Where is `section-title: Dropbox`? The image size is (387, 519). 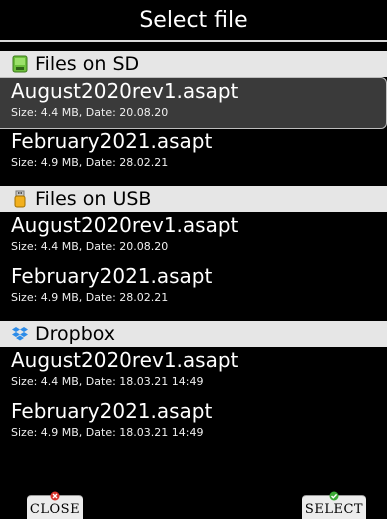 section-title: Dropbox is located at coordinates (75, 334).